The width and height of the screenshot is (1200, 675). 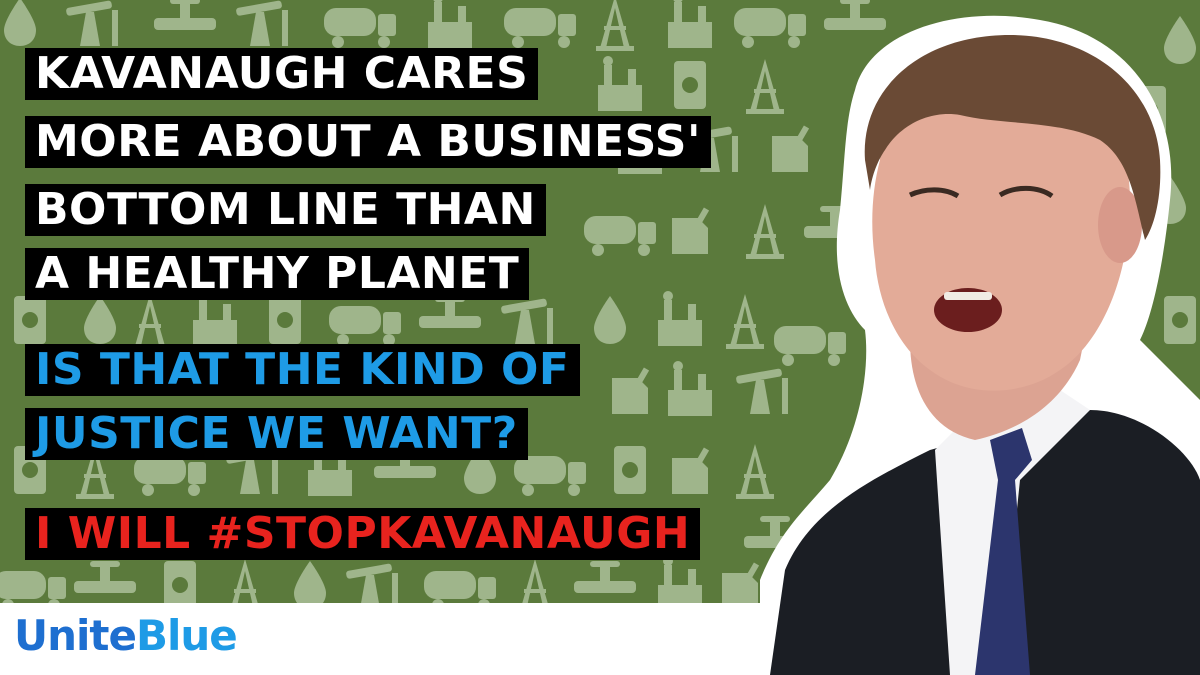 What do you see at coordinates (285, 210) in the screenshot?
I see `headline-line-3: BOTTOM LINE THAN` at bounding box center [285, 210].